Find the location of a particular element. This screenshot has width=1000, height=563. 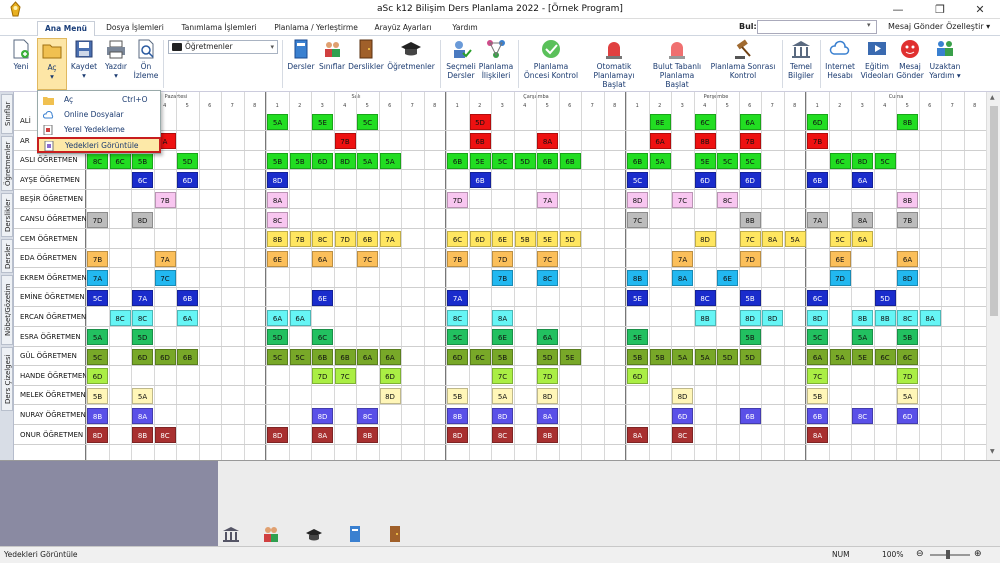

maximize-button: ❐ is located at coordinates (940, 9).